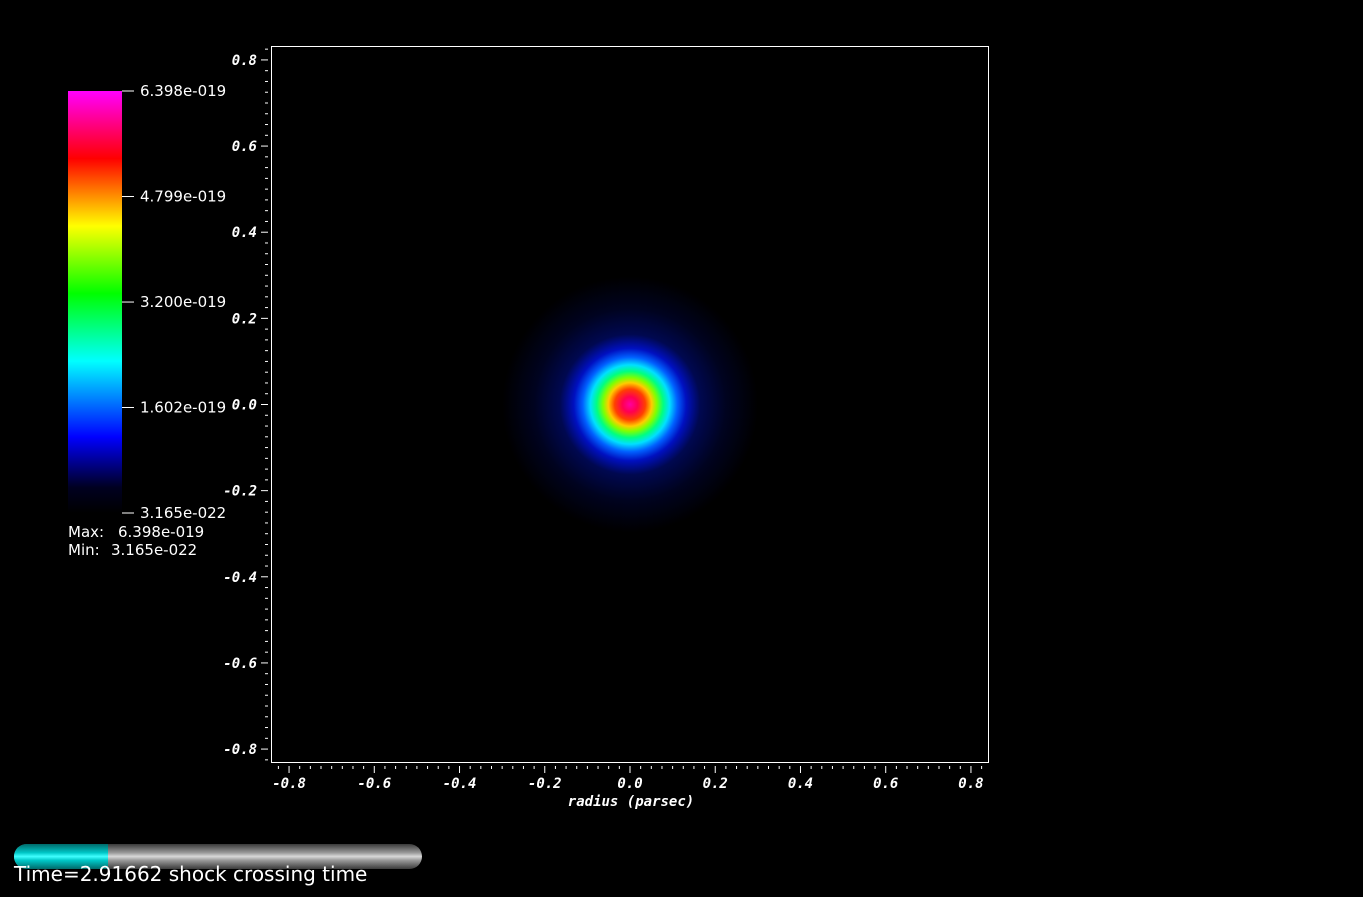  I want to click on x-axis-title: radius (parsec), so click(631, 802).